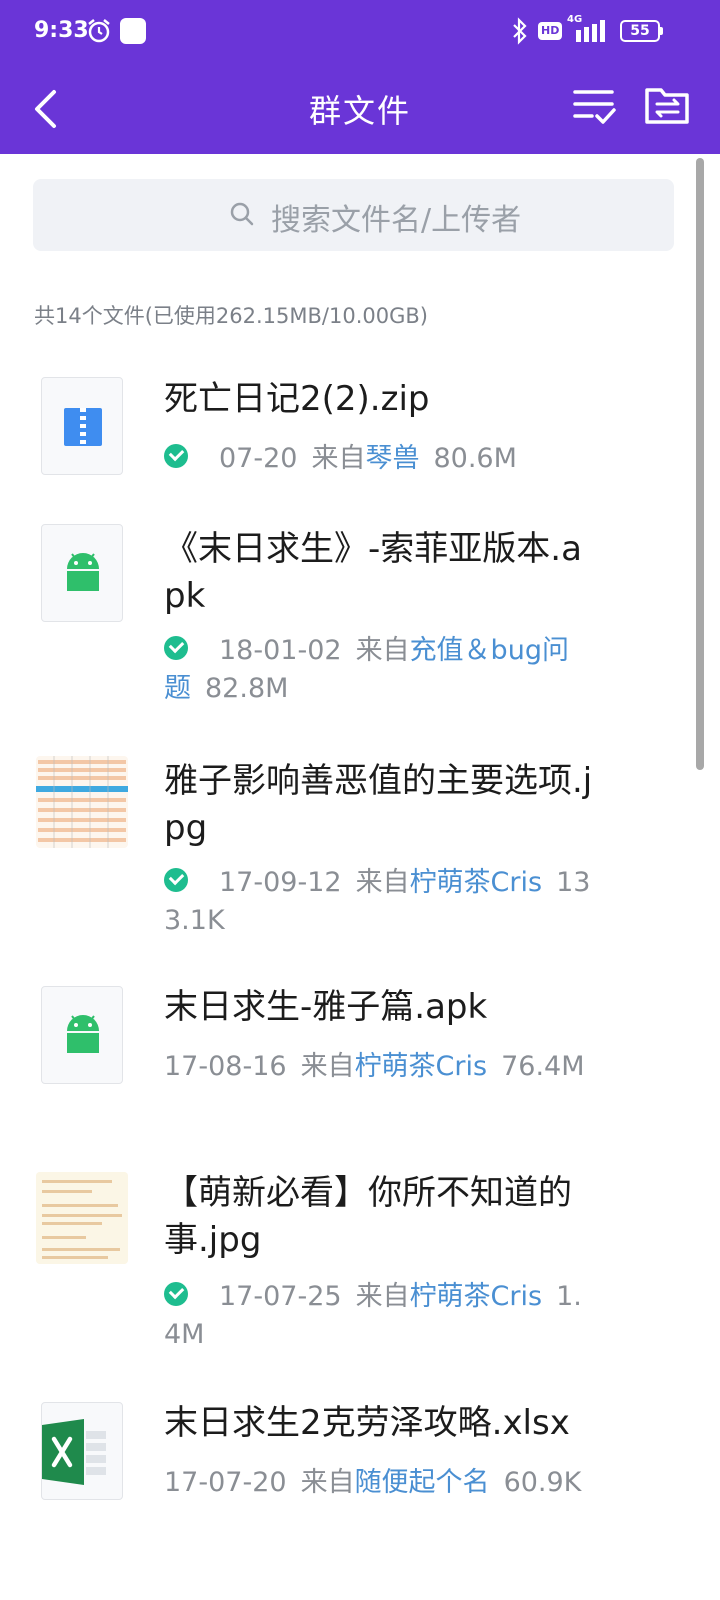 The width and height of the screenshot is (720, 1600). I want to click on title-bar: 群文件, so click(360, 110).